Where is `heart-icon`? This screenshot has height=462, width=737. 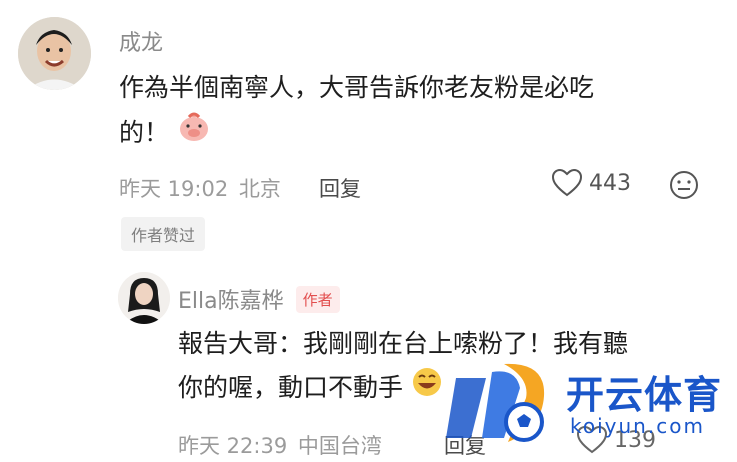
heart-icon is located at coordinates (567, 182).